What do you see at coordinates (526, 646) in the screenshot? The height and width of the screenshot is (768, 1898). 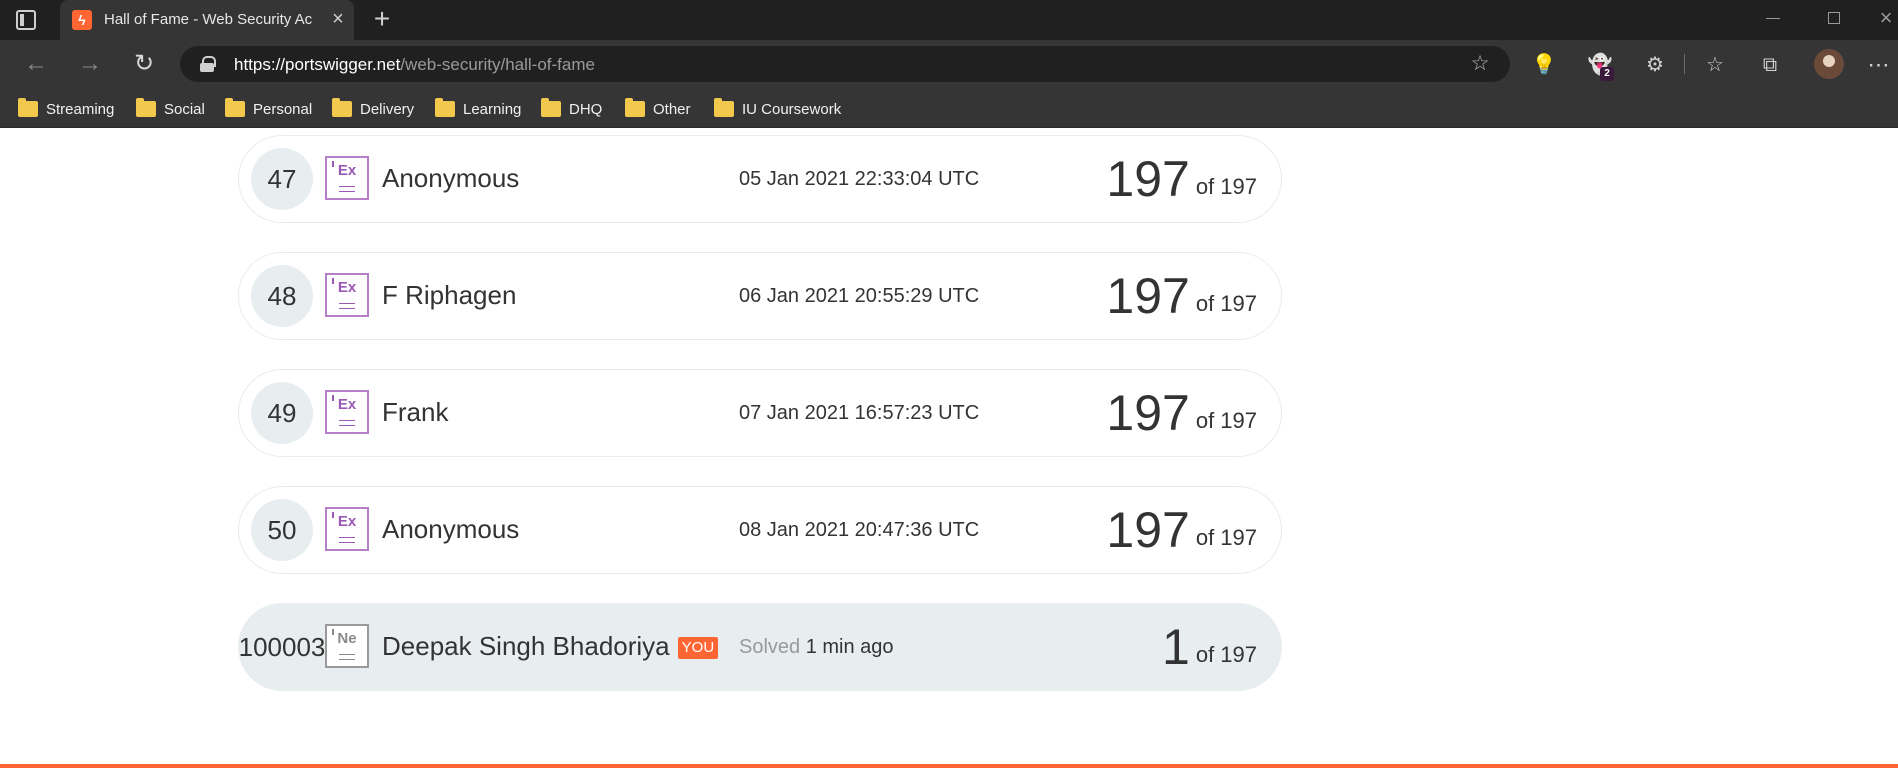 I see `player-name-text: Deepak Singh Bhadoriya` at bounding box center [526, 646].